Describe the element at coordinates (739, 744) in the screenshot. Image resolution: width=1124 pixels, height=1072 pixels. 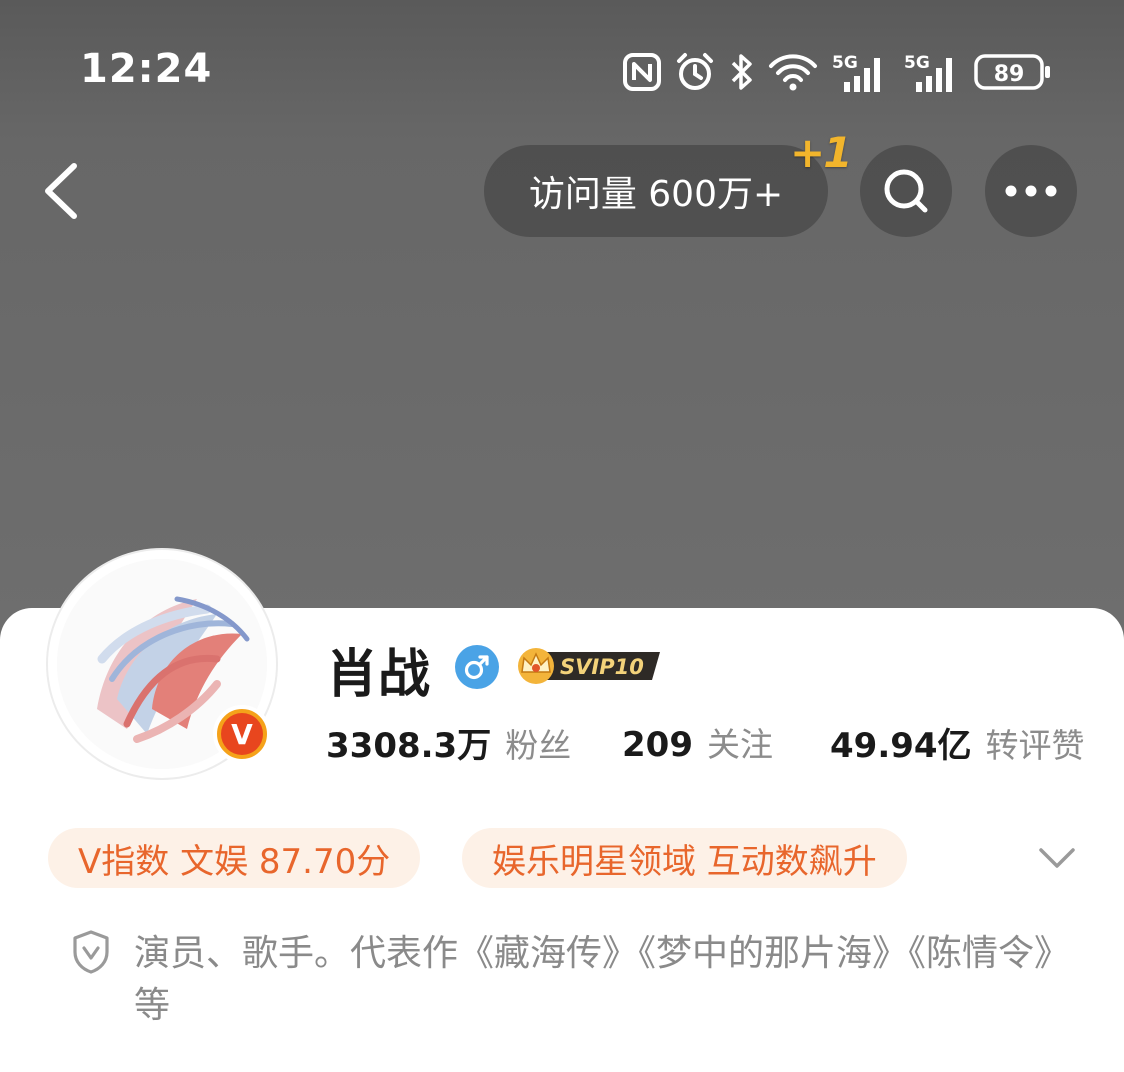
I see `stat-label: 关注` at that location.